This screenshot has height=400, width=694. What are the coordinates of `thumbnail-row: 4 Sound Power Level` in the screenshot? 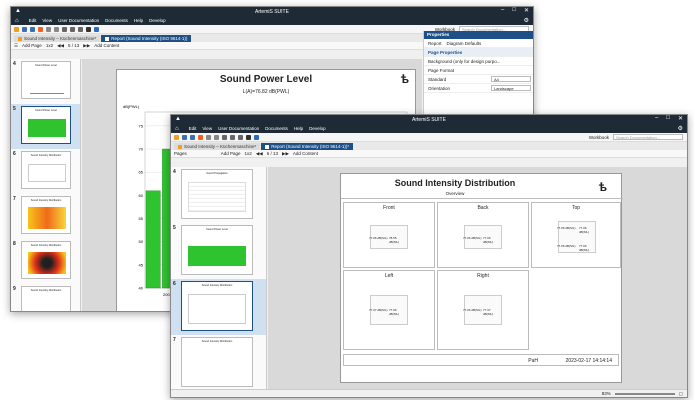 It's located at (45, 81).